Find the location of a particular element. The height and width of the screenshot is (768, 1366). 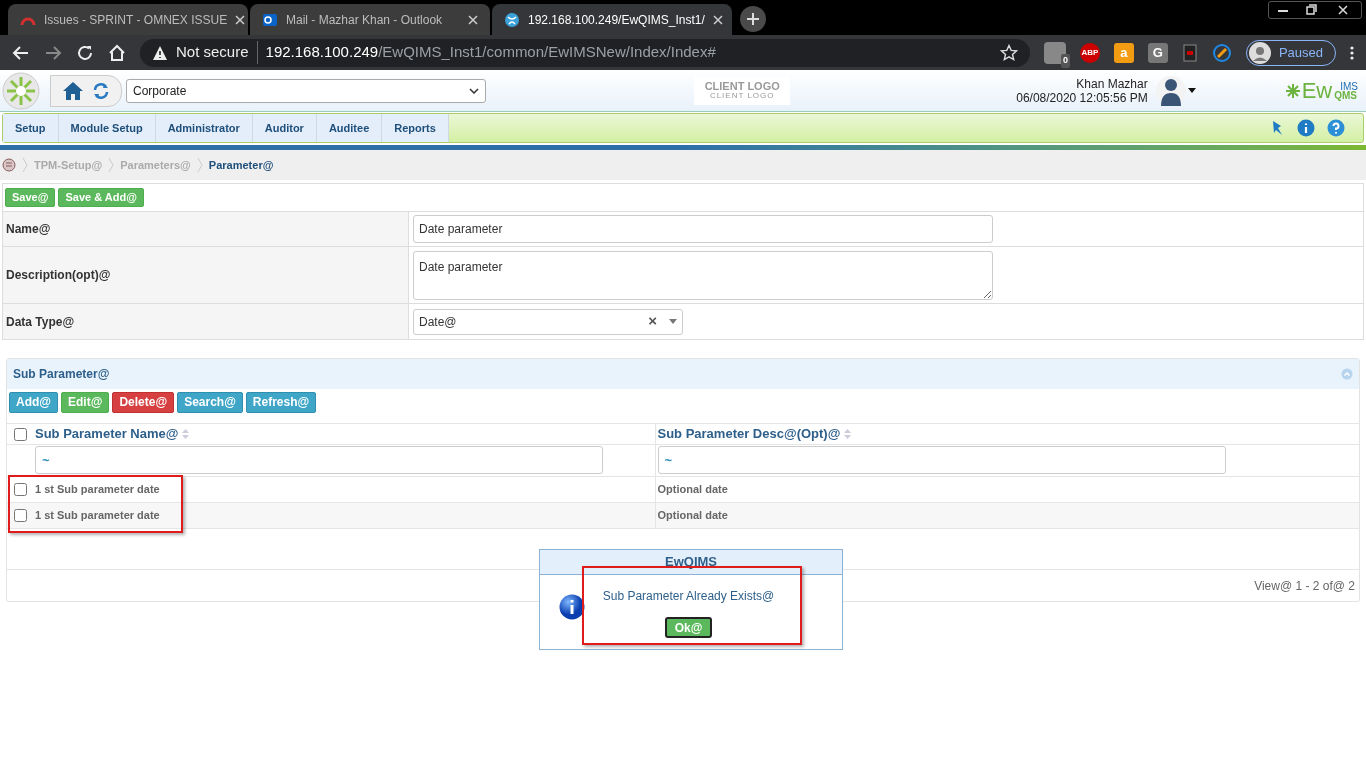

extension-button: G is located at coordinates (1157, 52).